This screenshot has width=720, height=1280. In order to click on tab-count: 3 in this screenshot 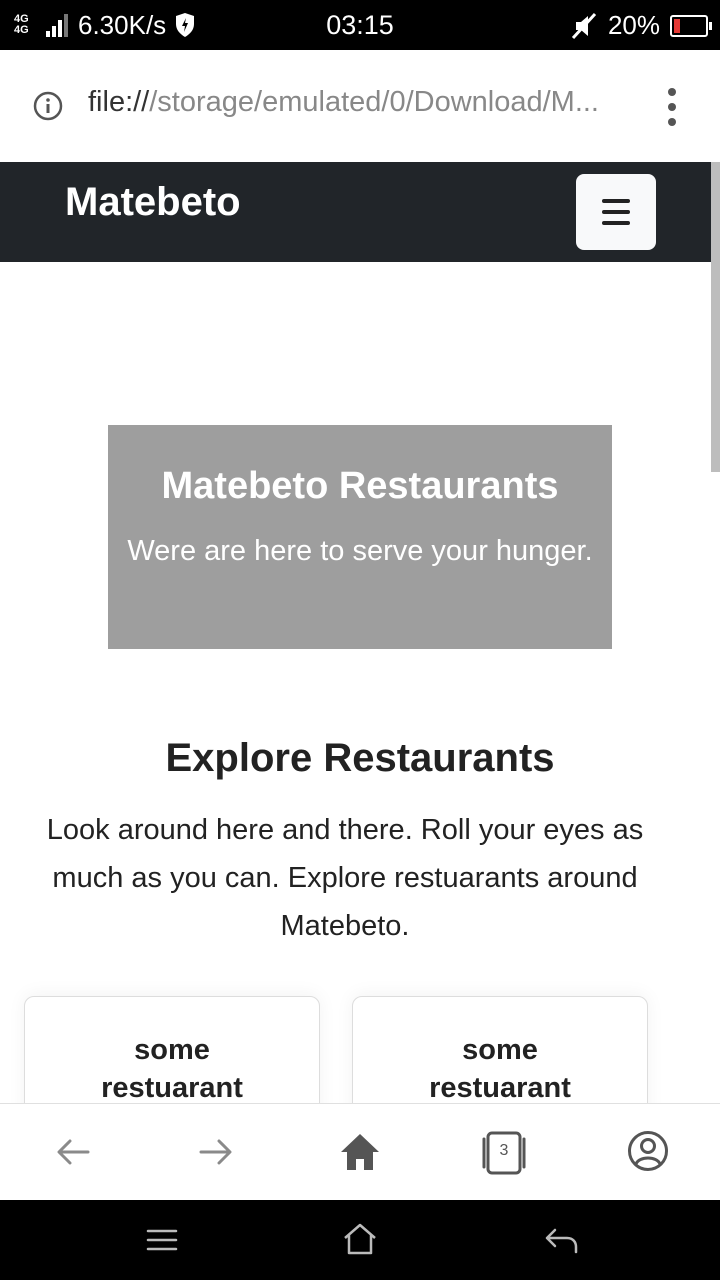, I will do `click(504, 1150)`.